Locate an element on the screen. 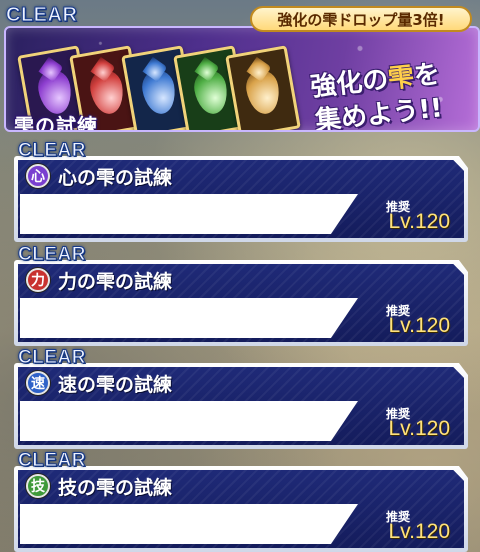 The height and width of the screenshot is (552, 480). quest-title: 心の雫の試練 is located at coordinates (115, 177).